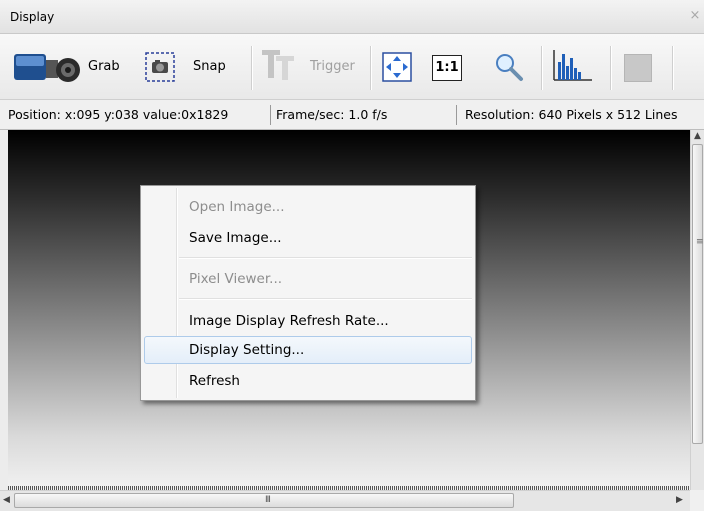  I want to click on toolbar: Grab Snap Trigger 1:1, so click(352, 67).